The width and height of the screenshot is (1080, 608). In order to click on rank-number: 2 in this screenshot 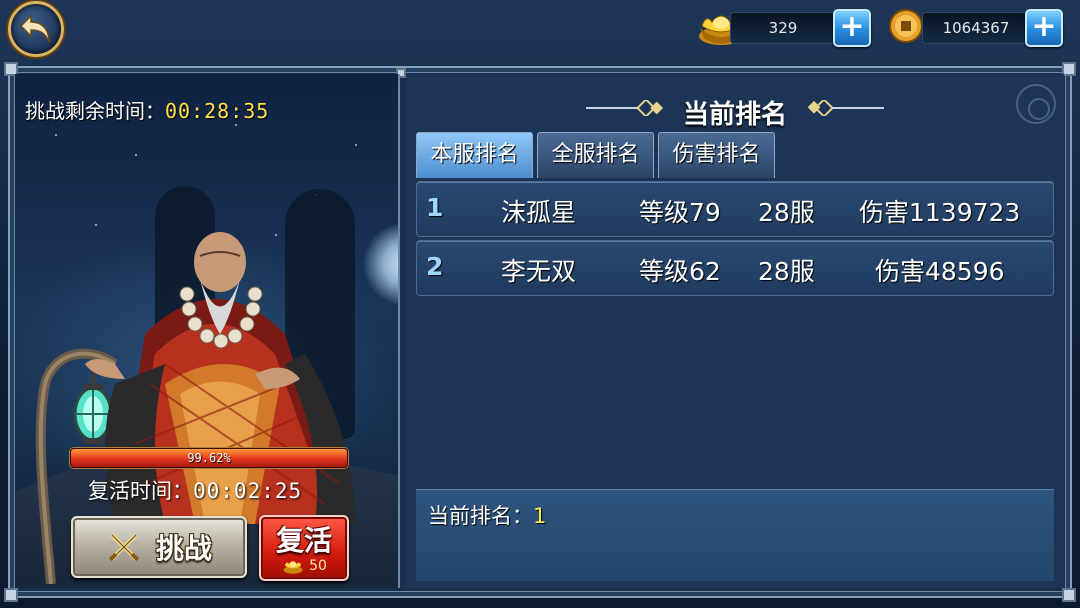, I will do `click(435, 266)`.